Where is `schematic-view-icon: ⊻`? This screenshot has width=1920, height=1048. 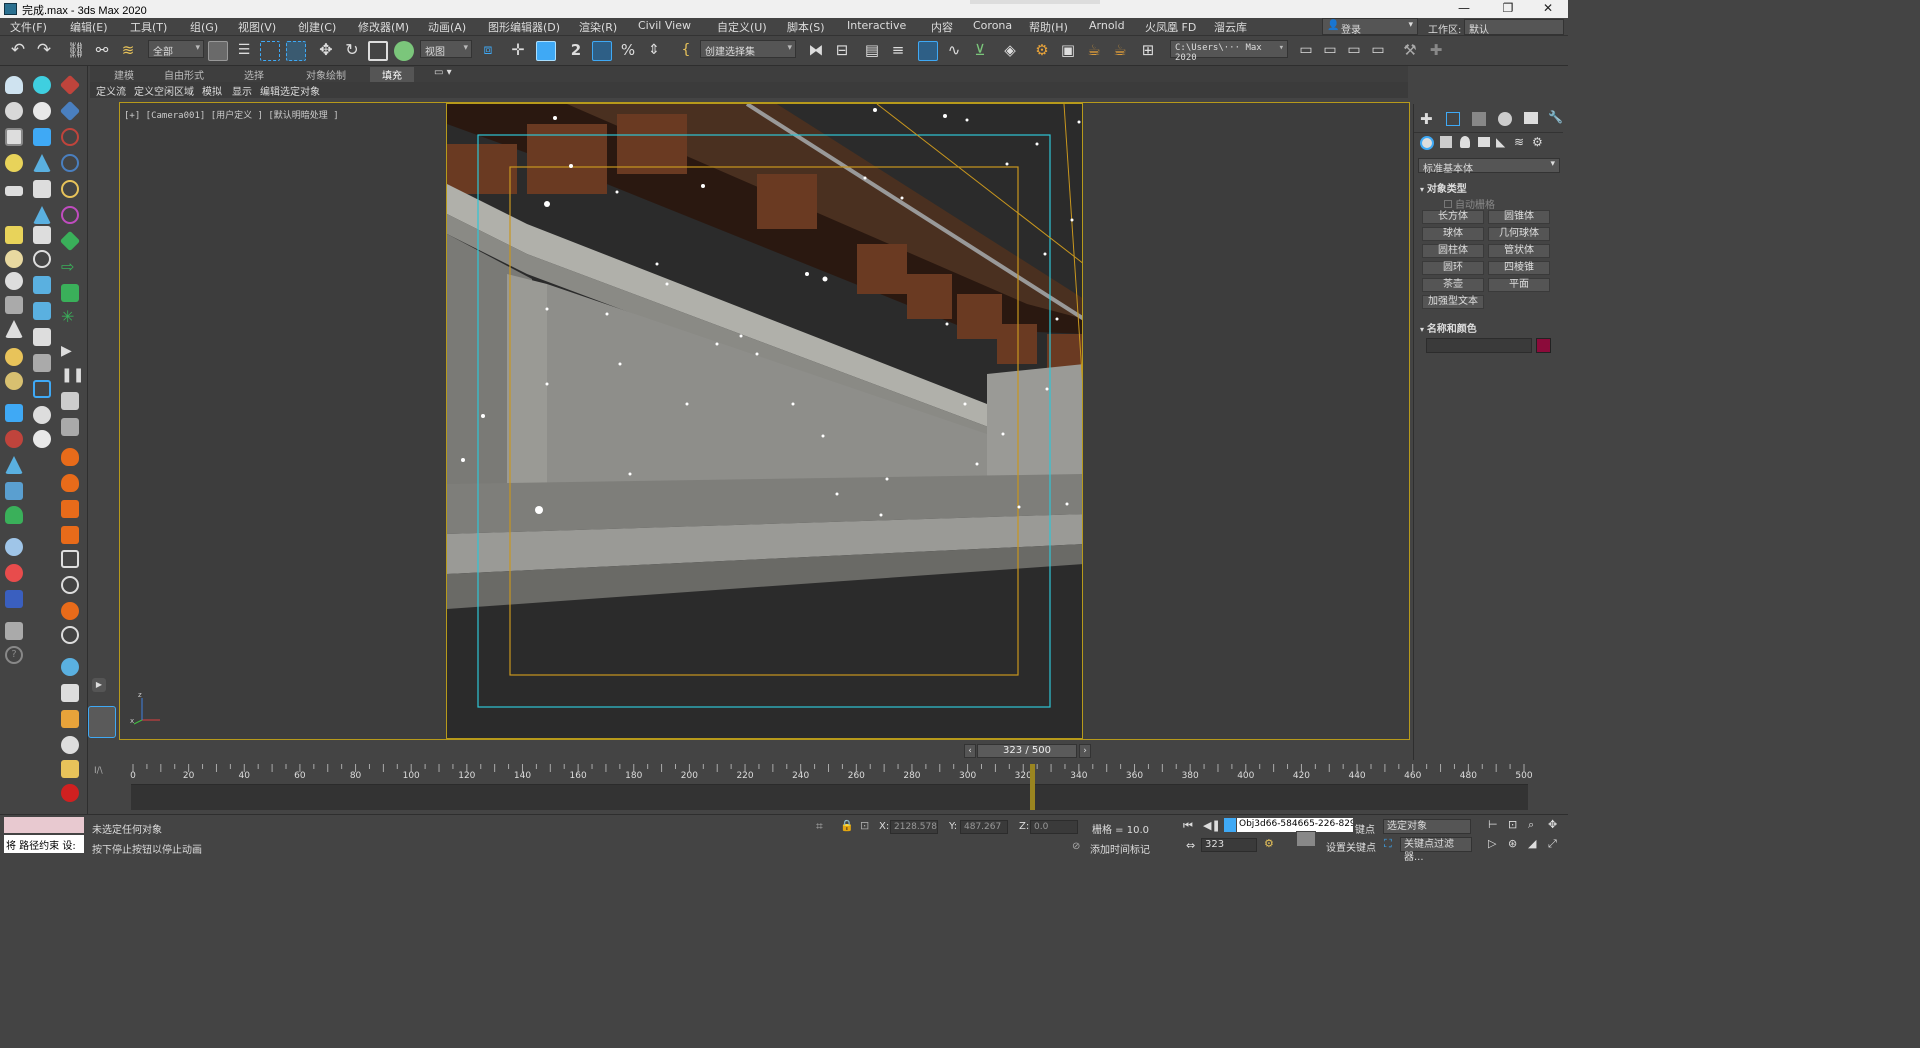 schematic-view-icon: ⊻ is located at coordinates (980, 51).